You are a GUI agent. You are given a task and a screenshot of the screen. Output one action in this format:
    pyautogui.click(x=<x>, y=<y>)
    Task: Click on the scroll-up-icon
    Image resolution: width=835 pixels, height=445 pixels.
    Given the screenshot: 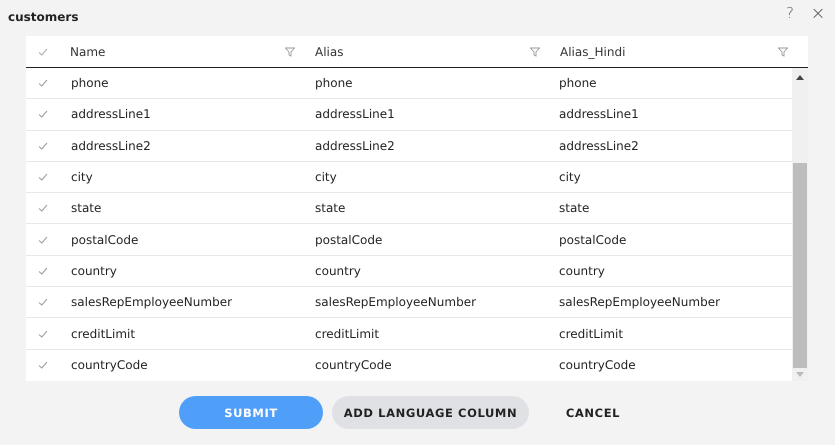 What is the action you would take?
    pyautogui.click(x=800, y=77)
    